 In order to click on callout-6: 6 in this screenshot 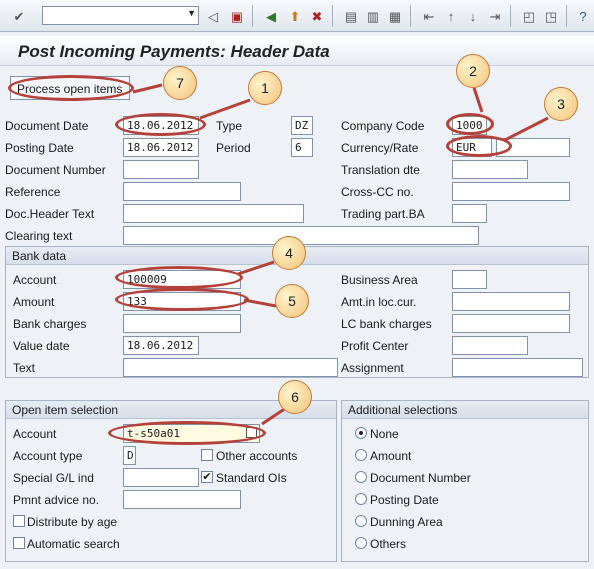, I will do `click(295, 397)`.